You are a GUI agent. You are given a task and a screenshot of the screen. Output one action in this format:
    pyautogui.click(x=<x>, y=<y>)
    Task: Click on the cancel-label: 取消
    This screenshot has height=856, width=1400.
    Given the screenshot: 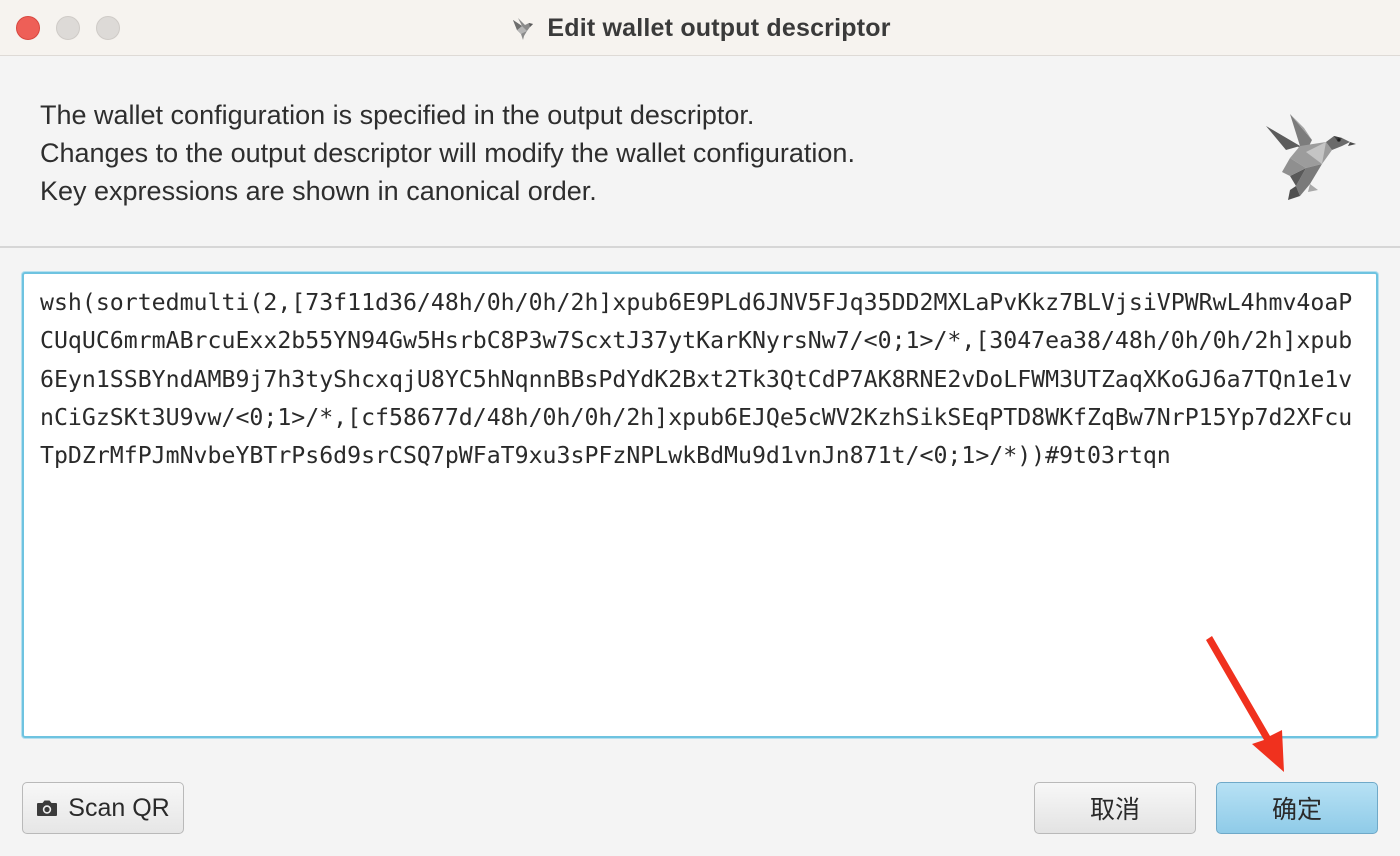 What is the action you would take?
    pyautogui.click(x=1114, y=810)
    